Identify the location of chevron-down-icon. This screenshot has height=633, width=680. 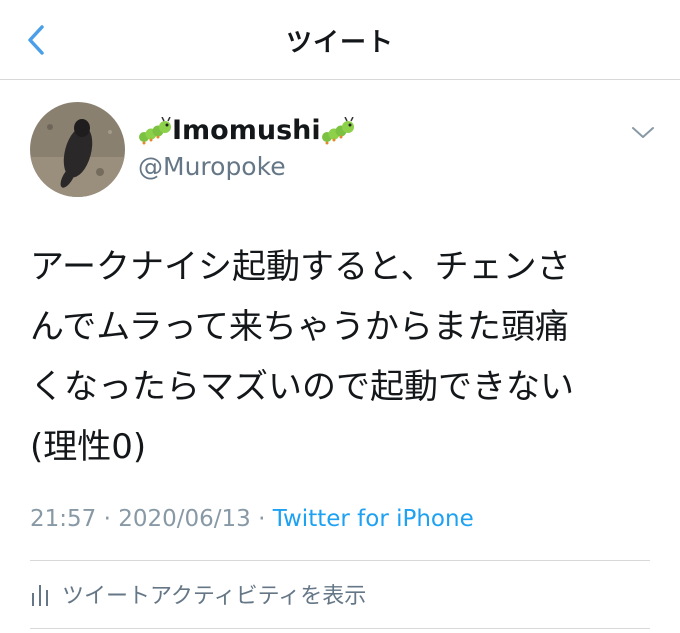
(643, 132).